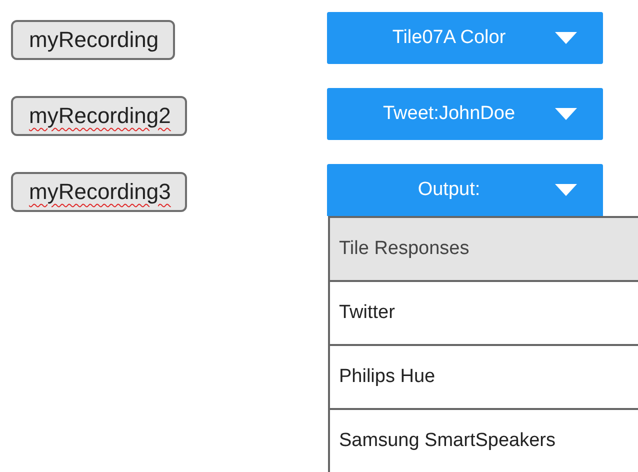 The width and height of the screenshot is (638, 472). I want to click on recording-button: myRecording3, so click(99, 192).